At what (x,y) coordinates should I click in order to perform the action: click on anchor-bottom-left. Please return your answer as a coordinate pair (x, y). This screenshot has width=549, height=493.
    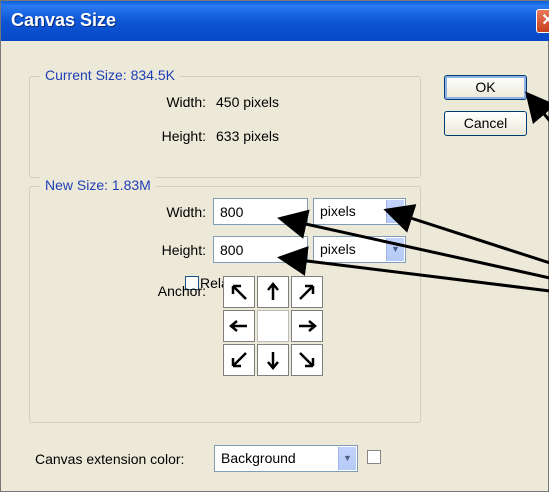
    Looking at the image, I should click on (239, 360).